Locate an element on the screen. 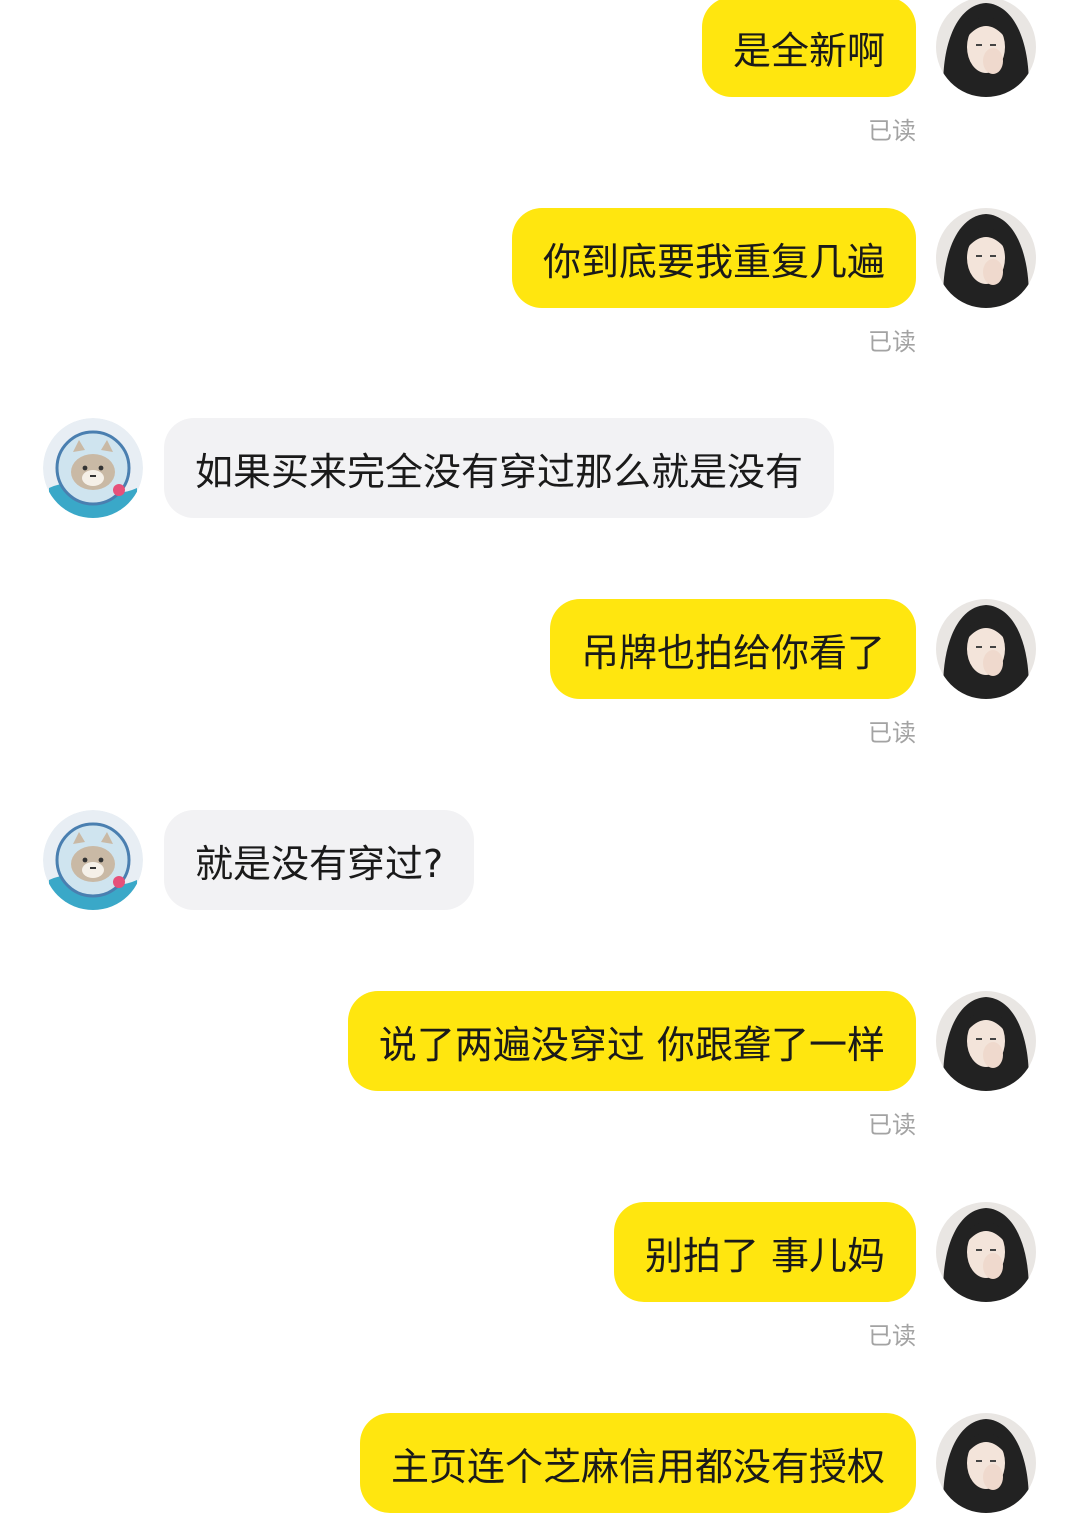 This screenshot has height=1525, width=1080. message-row: 别拍了 事儿妈 已读 is located at coordinates (540, 1276).